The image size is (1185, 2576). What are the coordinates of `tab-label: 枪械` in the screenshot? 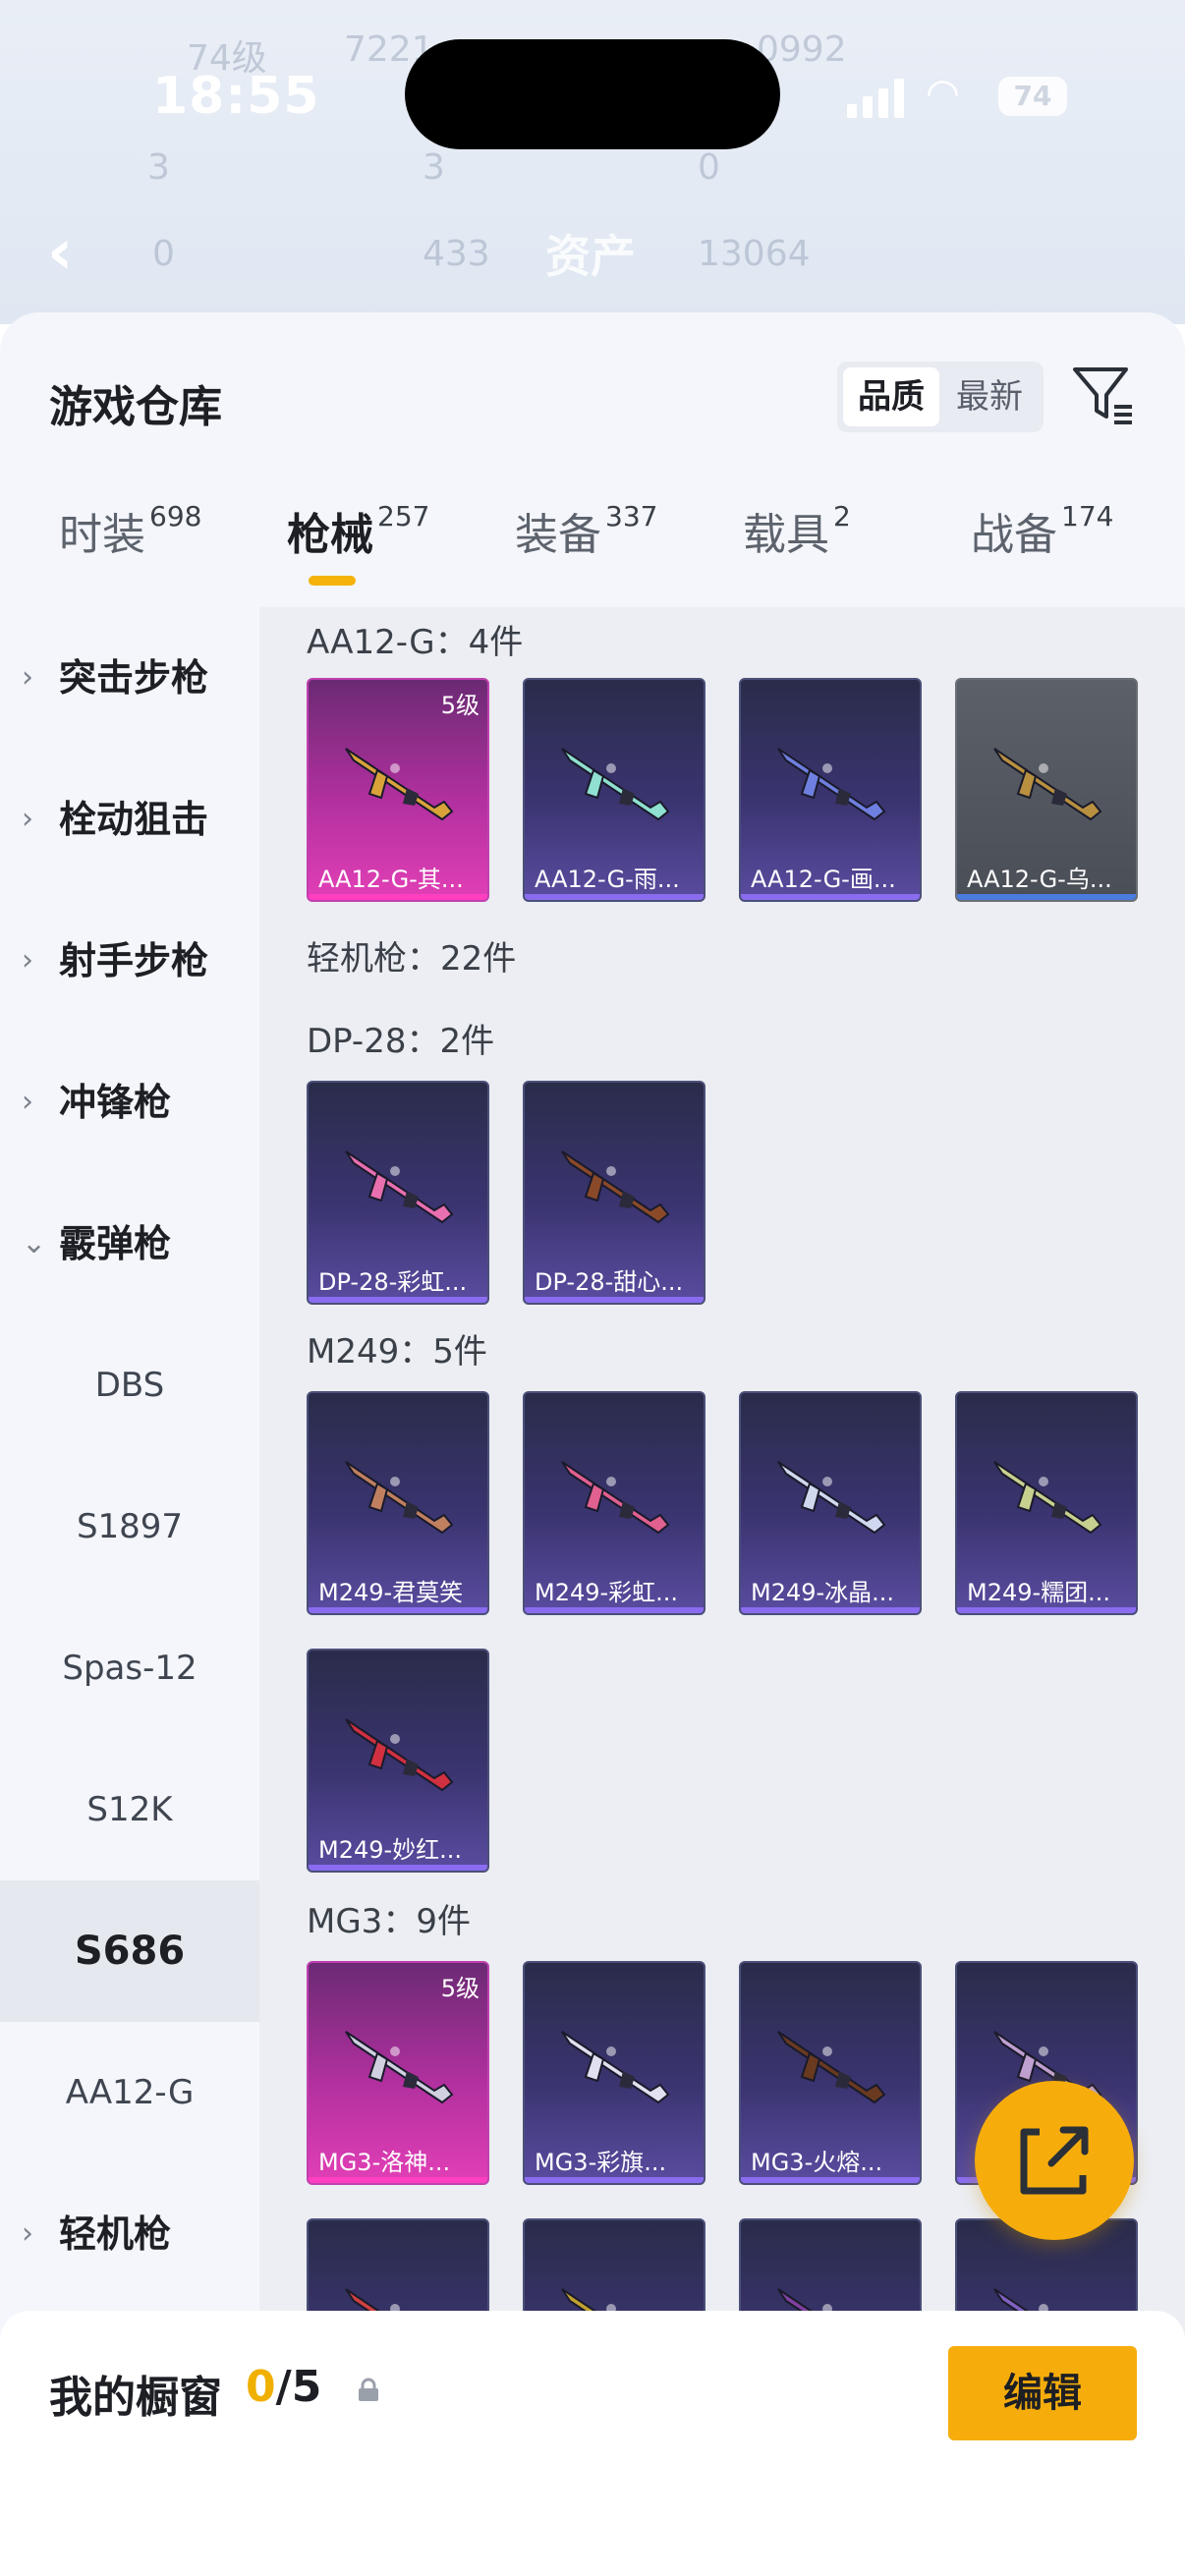 It's located at (330, 535).